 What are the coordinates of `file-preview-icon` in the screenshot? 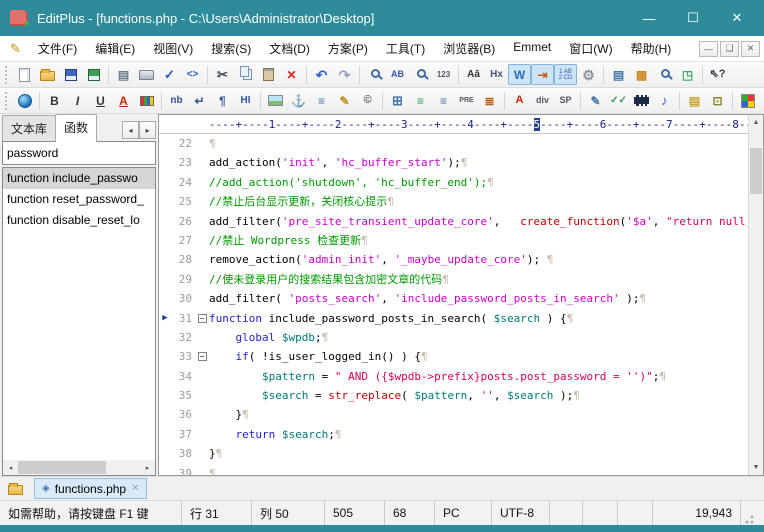 It's located at (664, 74).